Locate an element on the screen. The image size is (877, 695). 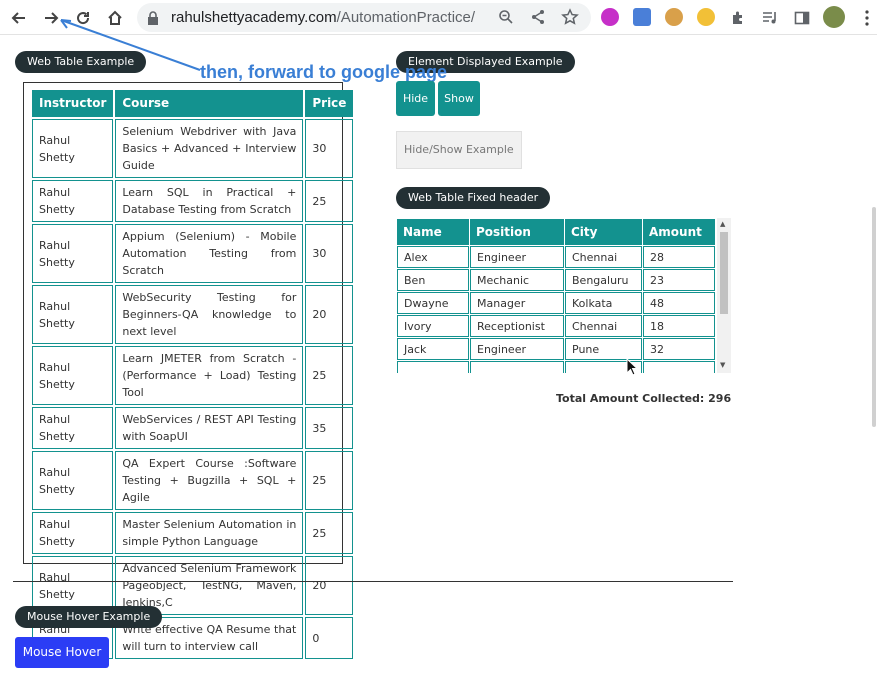
translate-extension-icon is located at coordinates (642, 17).